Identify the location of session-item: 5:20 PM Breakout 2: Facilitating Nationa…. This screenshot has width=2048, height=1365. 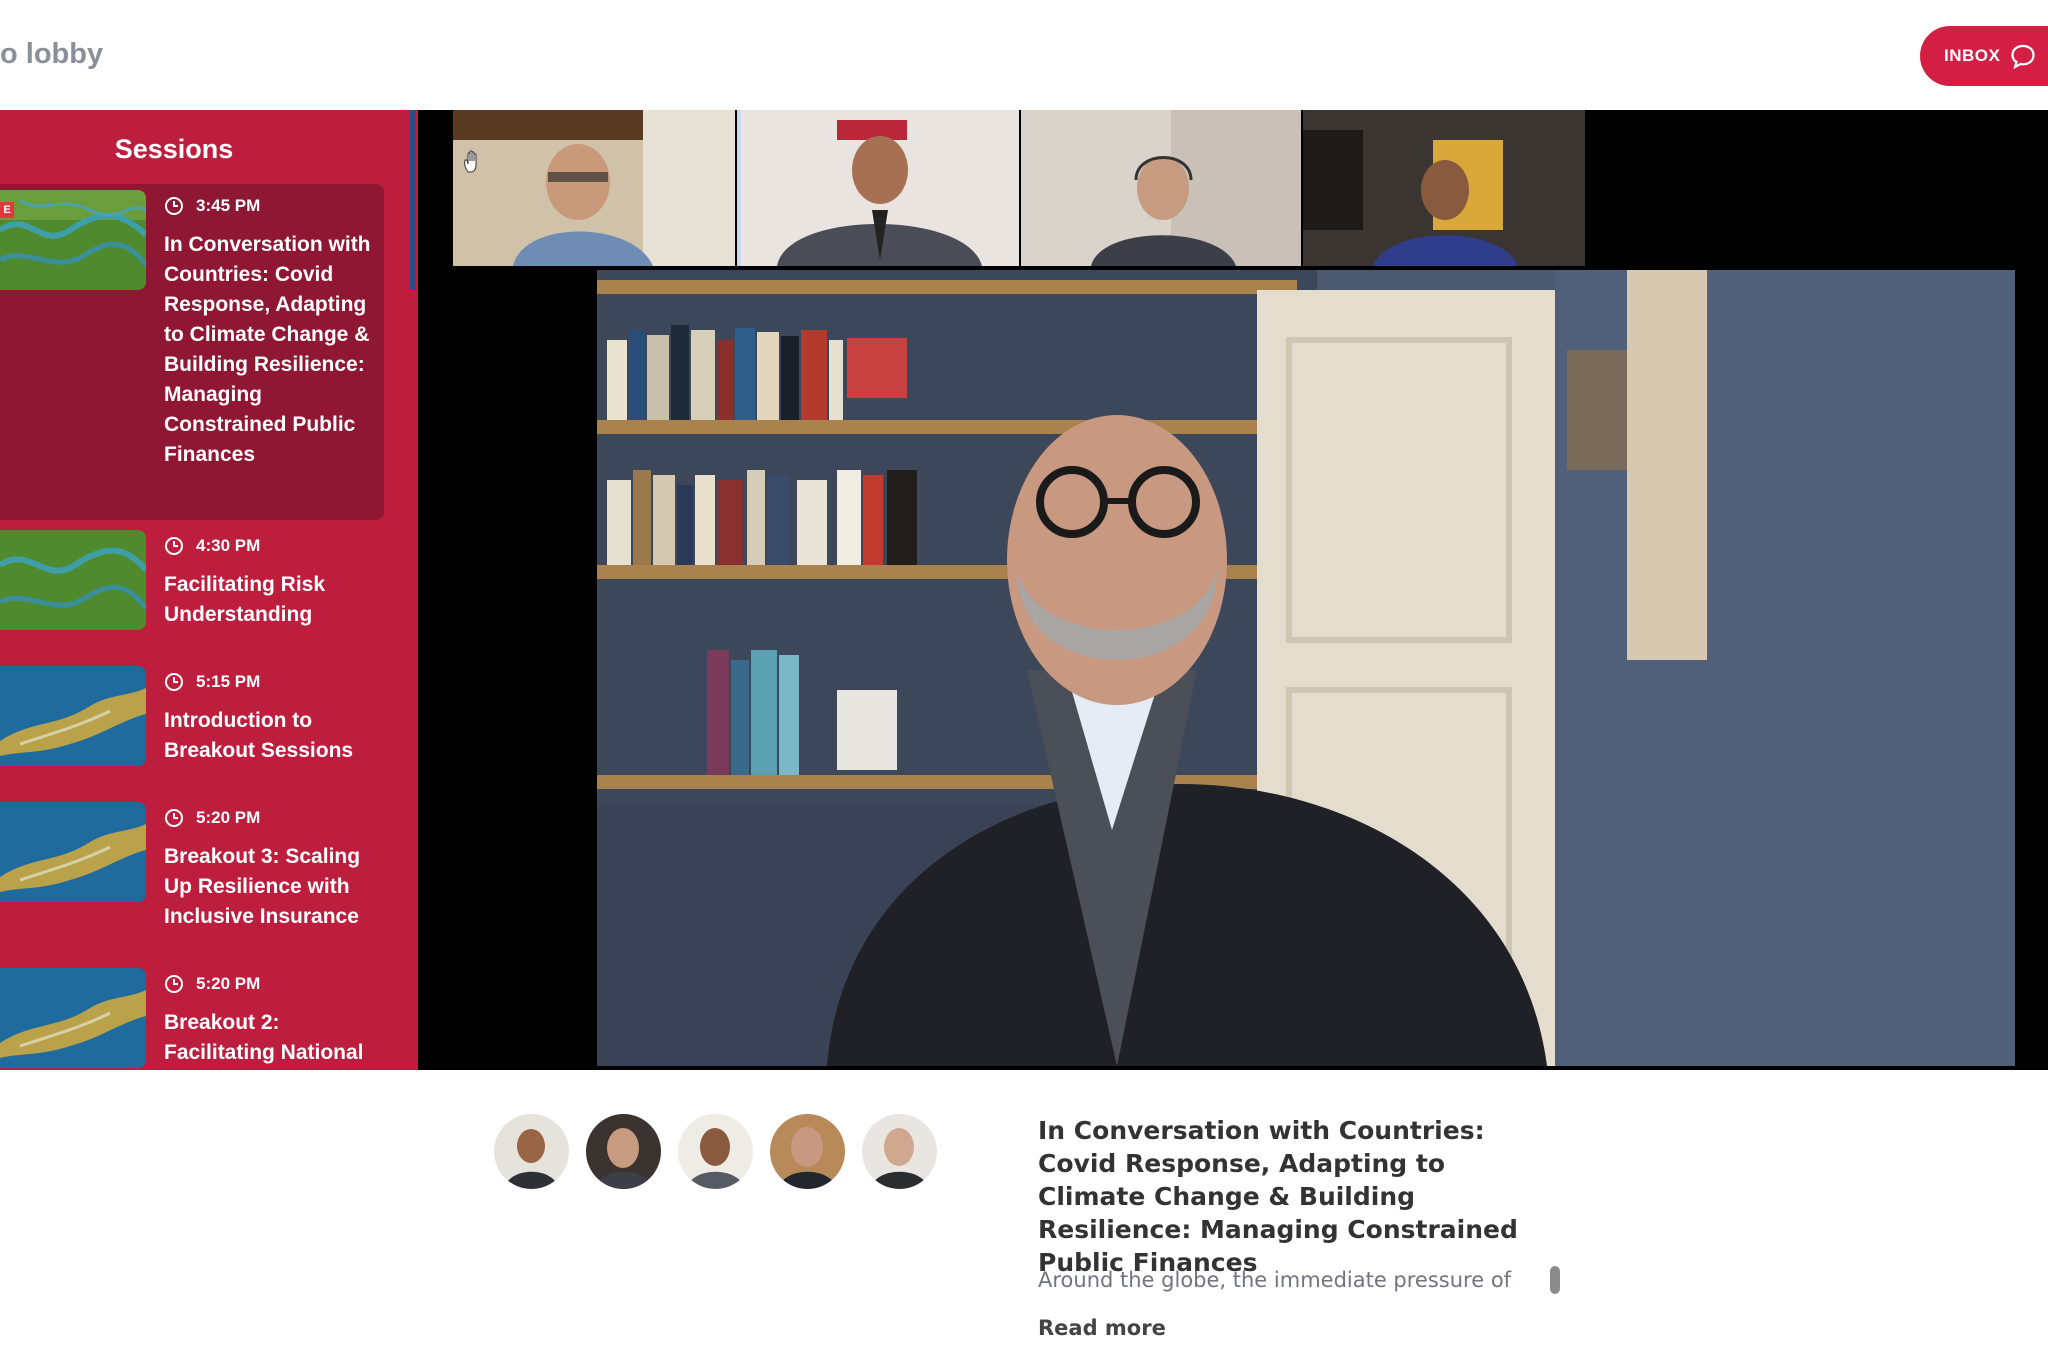
(192, 1019).